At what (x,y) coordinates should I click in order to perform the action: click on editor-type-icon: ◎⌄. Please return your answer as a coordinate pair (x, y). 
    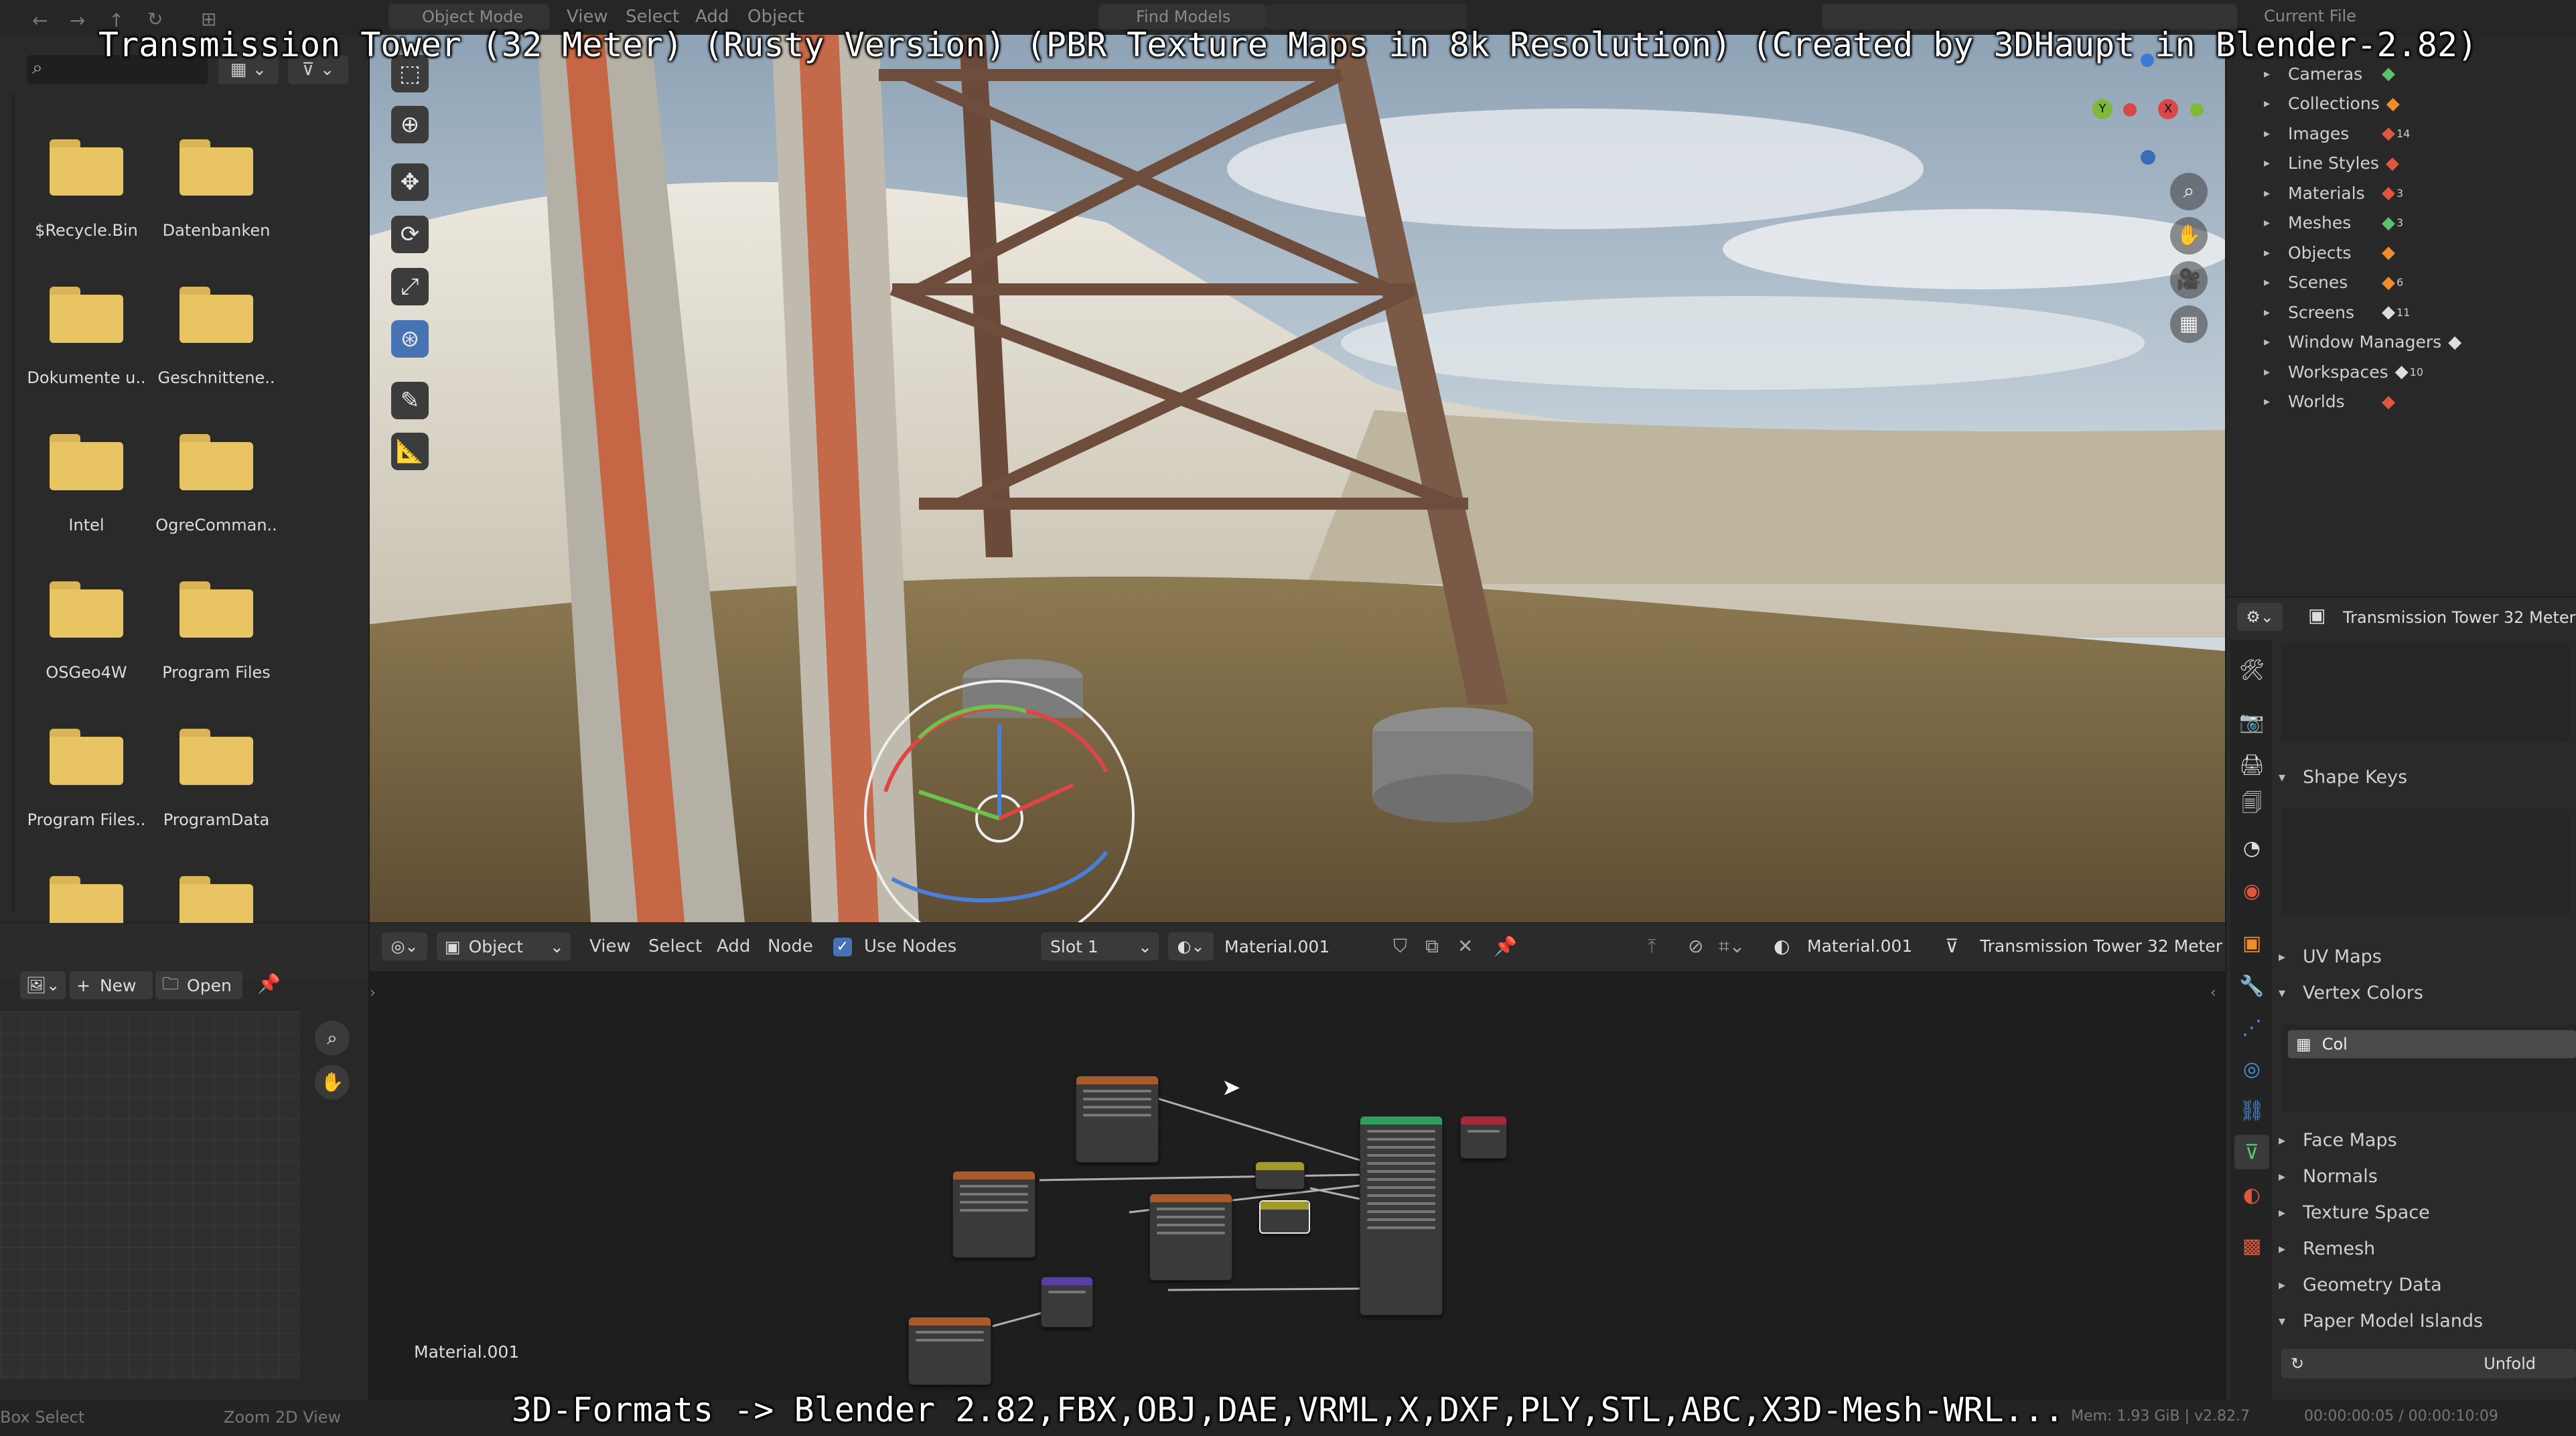
    Looking at the image, I should click on (404, 946).